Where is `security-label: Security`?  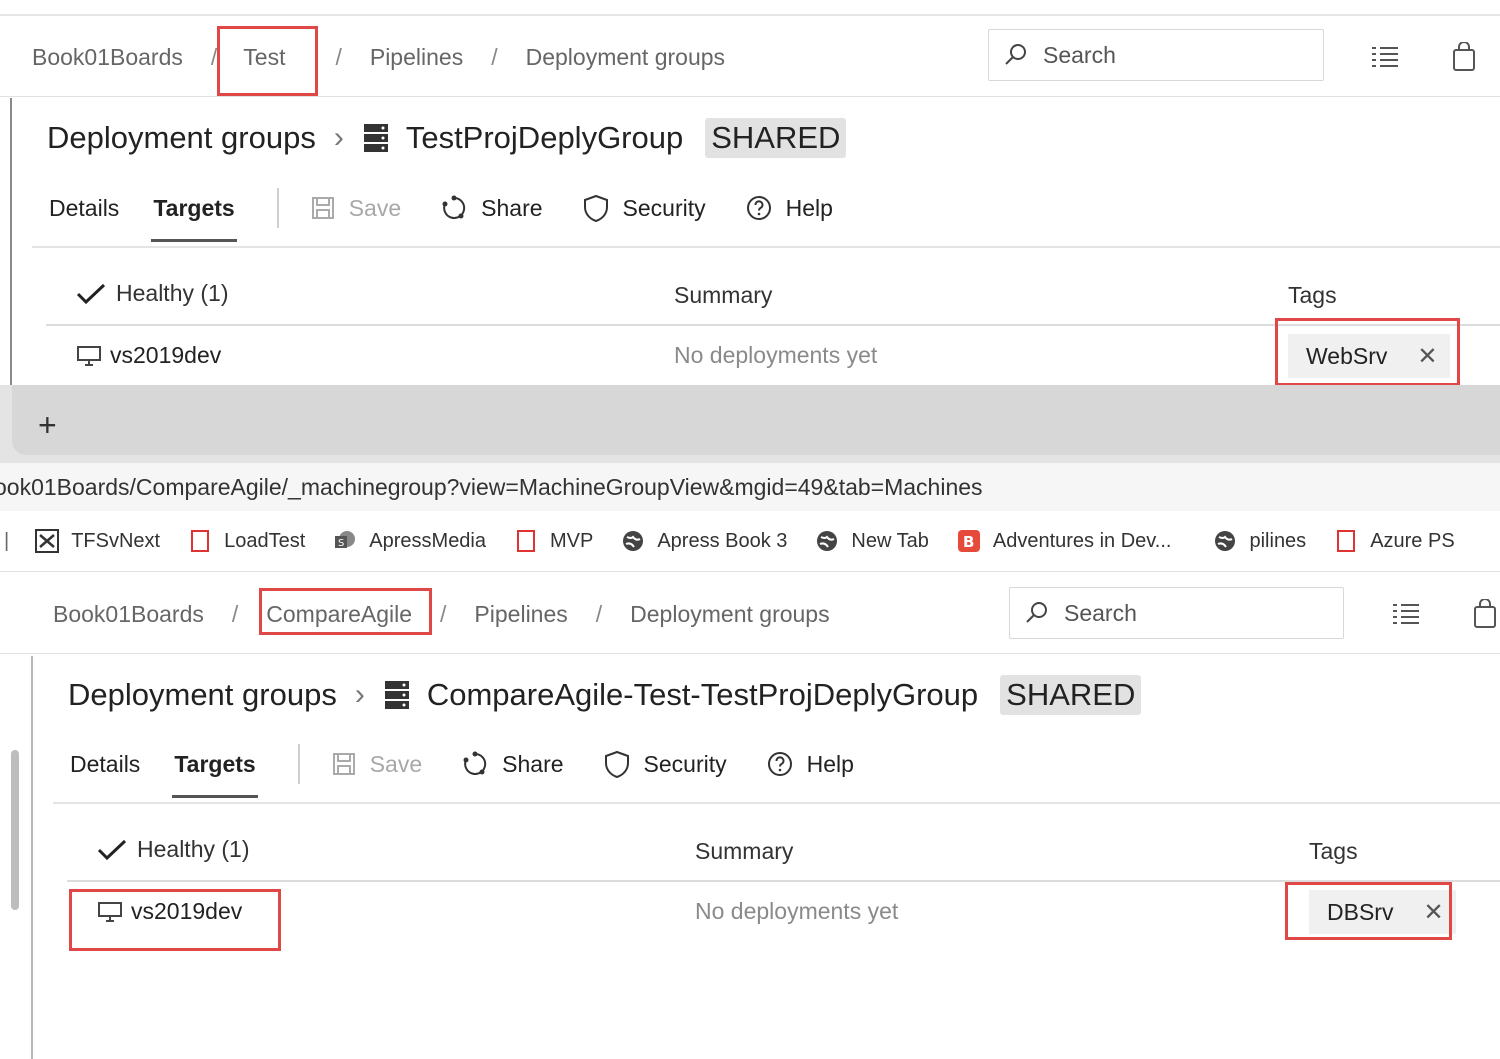
security-label: Security is located at coordinates (685, 763).